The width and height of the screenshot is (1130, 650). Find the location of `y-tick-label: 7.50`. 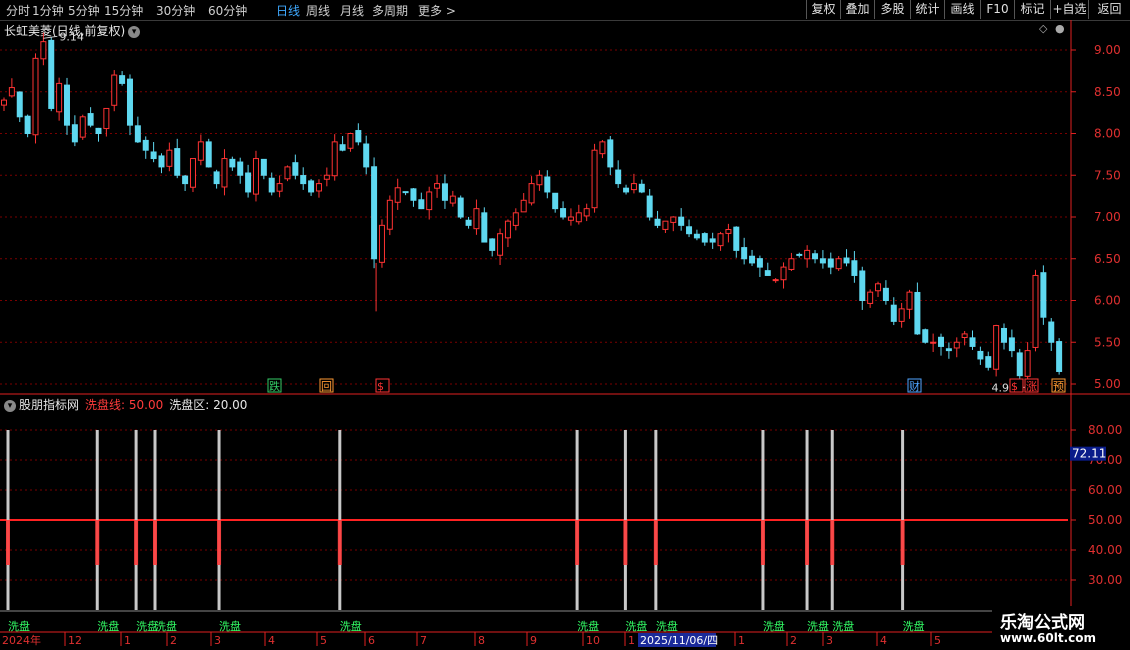

y-tick-label: 7.50 is located at coordinates (1107, 175).